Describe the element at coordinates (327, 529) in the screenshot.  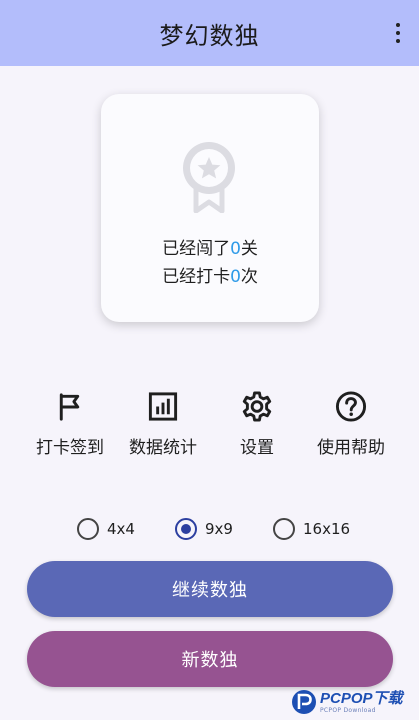
I see `radio-label-16x16: 16x16` at that location.